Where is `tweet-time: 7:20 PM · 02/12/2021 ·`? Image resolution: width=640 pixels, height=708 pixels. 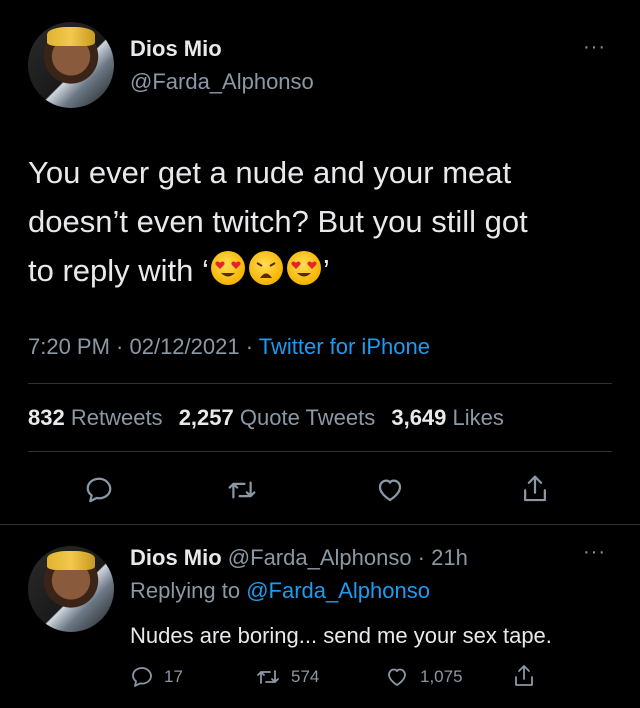
tweet-time: 7:20 PM · 02/12/2021 · is located at coordinates (143, 346).